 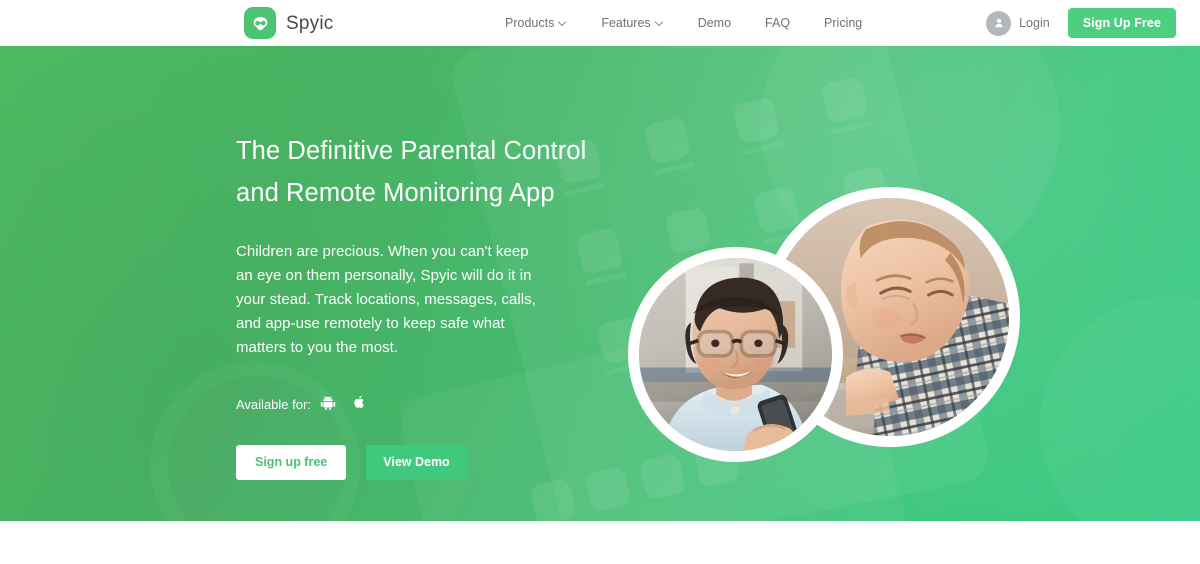 I want to click on user-avatar-icon, so click(x=999, y=23).